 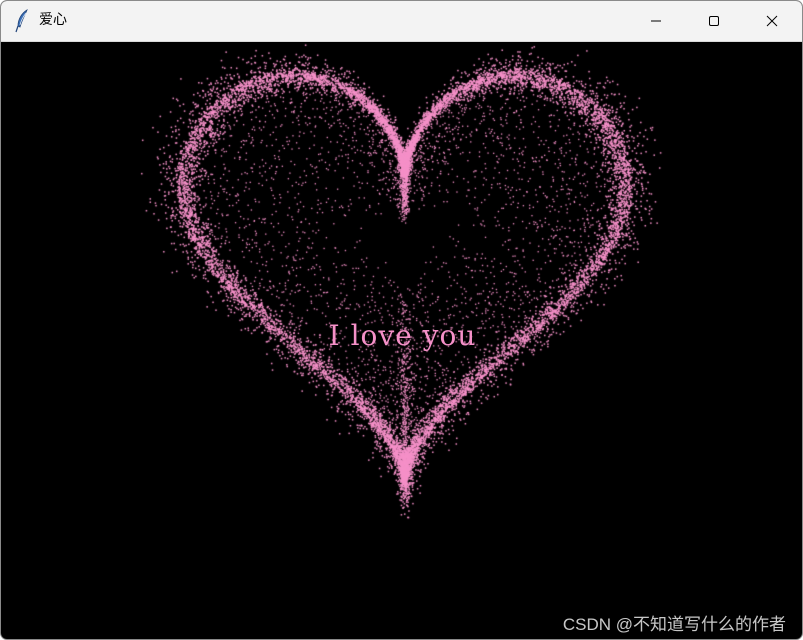 I want to click on minimize-icon, so click(x=656, y=21).